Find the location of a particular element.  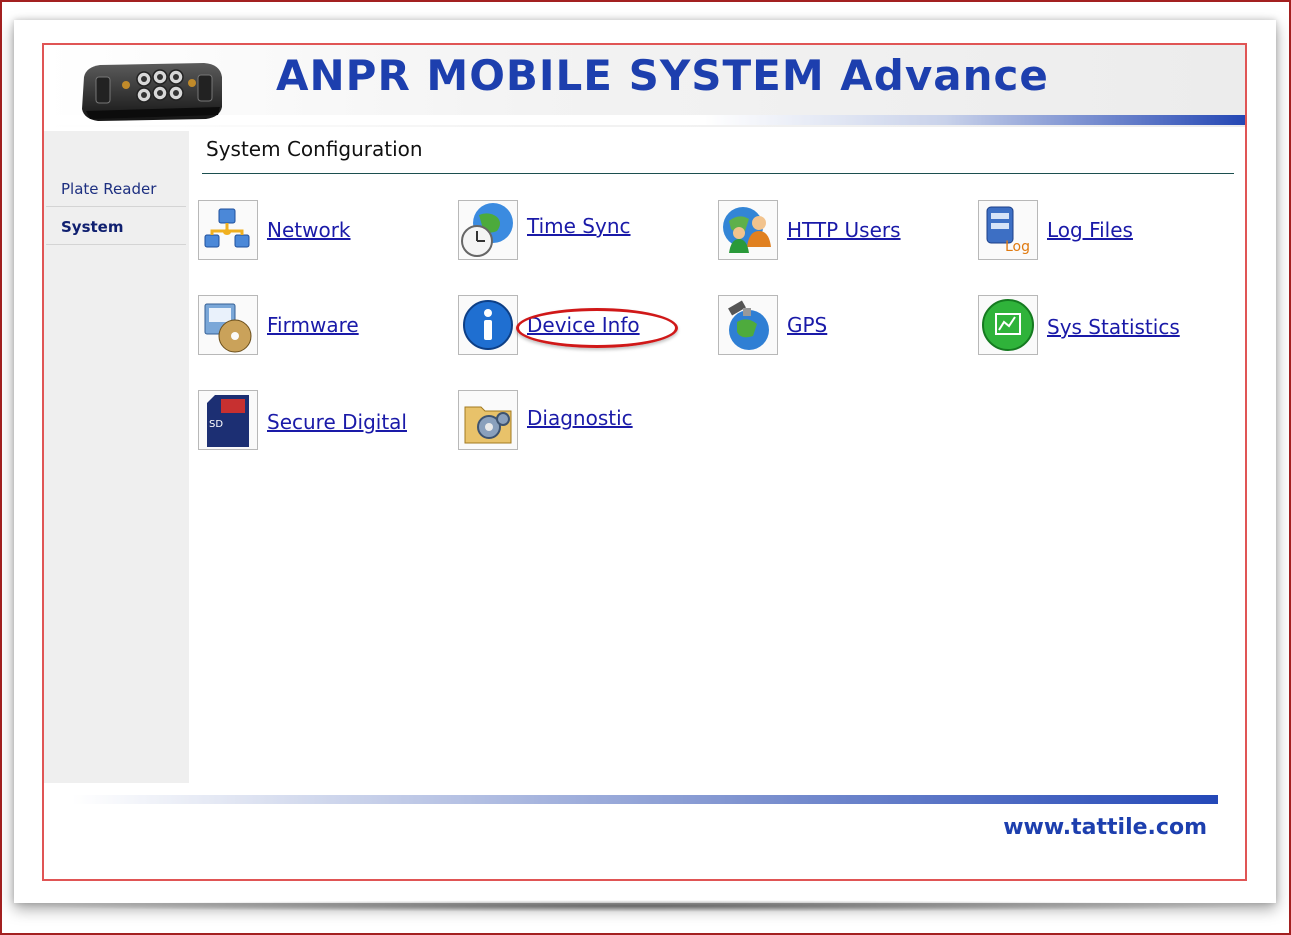

users-globe-icon is located at coordinates (748, 230).